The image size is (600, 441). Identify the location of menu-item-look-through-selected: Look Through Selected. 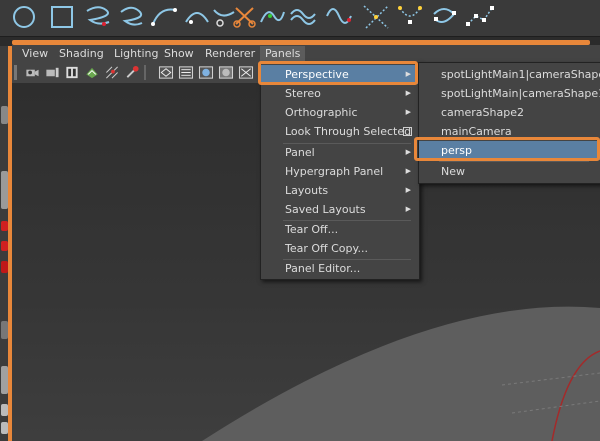
(340, 131).